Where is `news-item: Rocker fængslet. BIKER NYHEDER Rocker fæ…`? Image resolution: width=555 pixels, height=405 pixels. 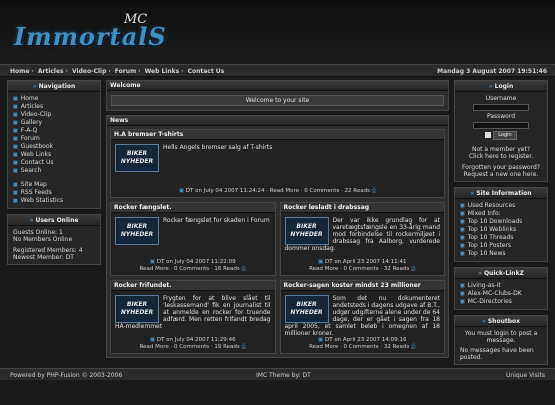 news-item: Rocker fængslet. BIKER NYHEDER Rocker fæ… is located at coordinates (193, 239).